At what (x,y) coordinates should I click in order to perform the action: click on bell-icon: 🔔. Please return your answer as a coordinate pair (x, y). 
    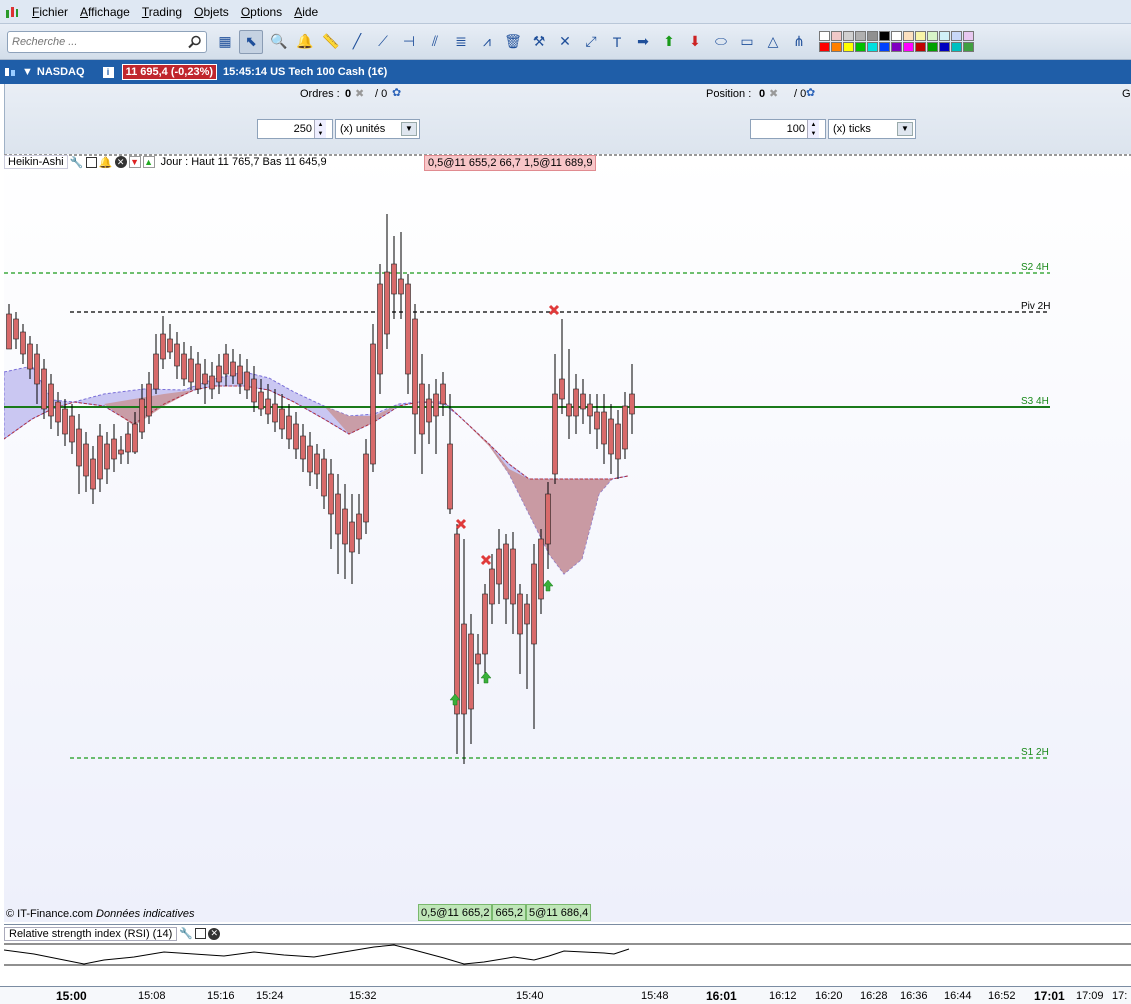
    Looking at the image, I should click on (106, 162).